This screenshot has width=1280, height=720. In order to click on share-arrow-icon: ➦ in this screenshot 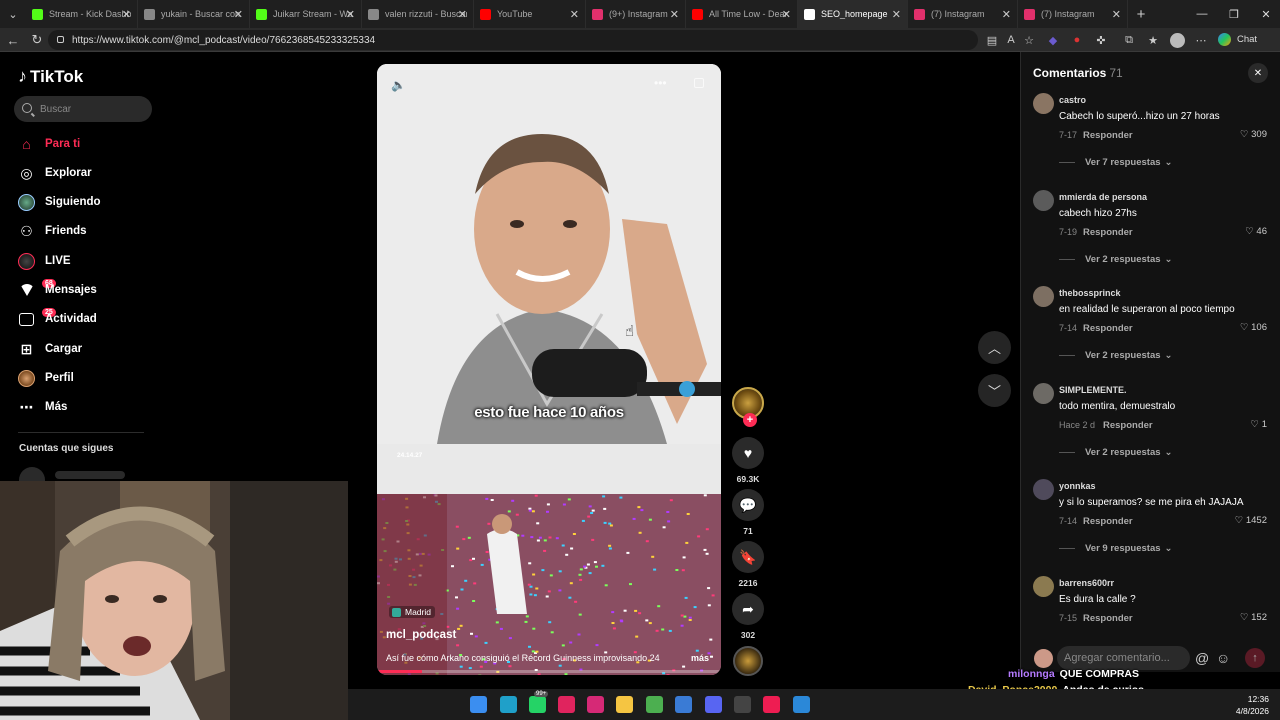, I will do `click(748, 609)`.